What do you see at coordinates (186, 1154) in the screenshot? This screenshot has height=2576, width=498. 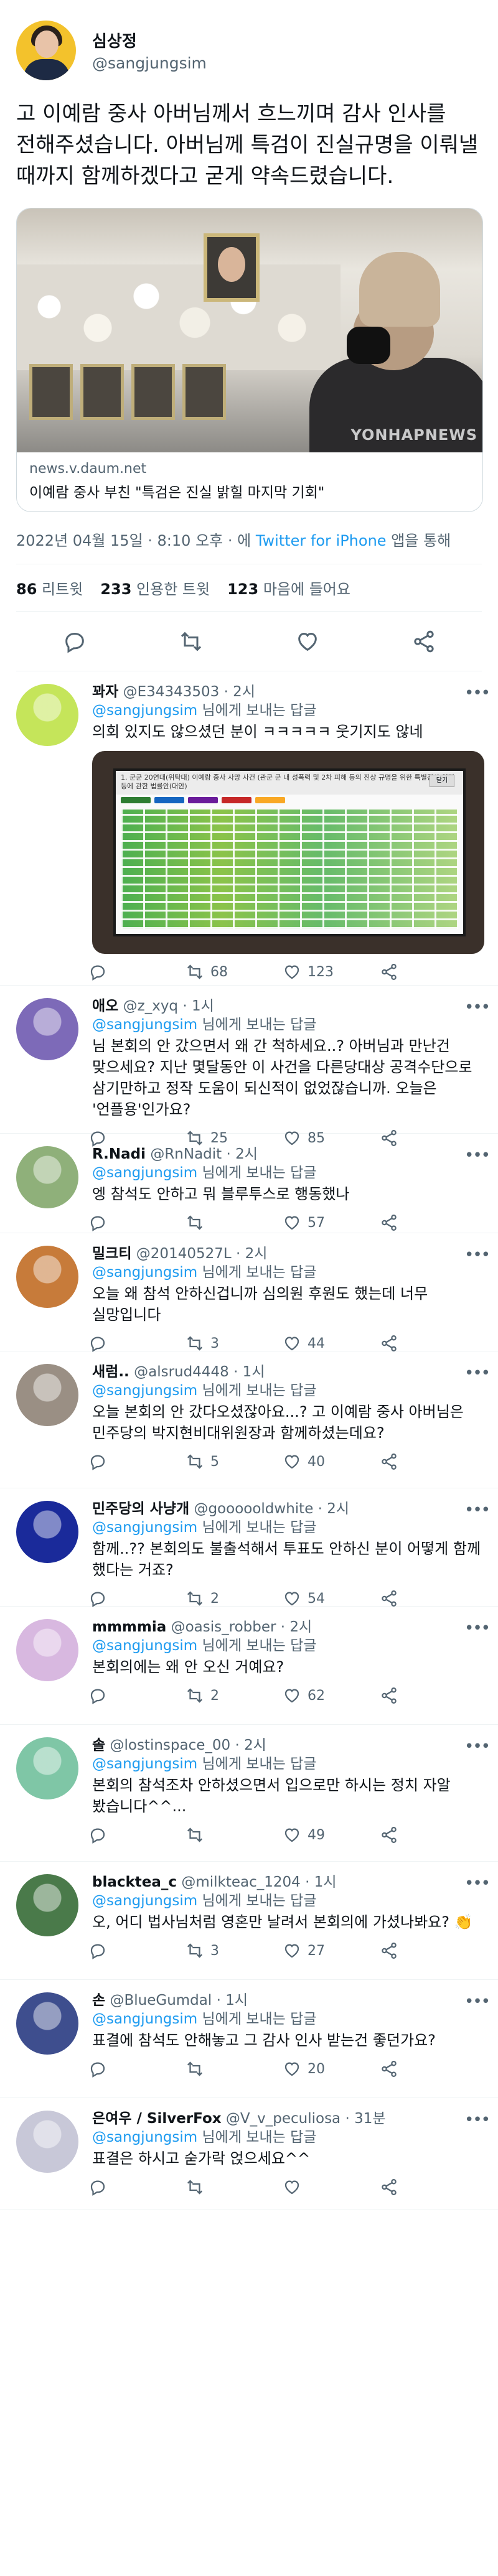 I see `reply-author-handle: @RnNadit` at bounding box center [186, 1154].